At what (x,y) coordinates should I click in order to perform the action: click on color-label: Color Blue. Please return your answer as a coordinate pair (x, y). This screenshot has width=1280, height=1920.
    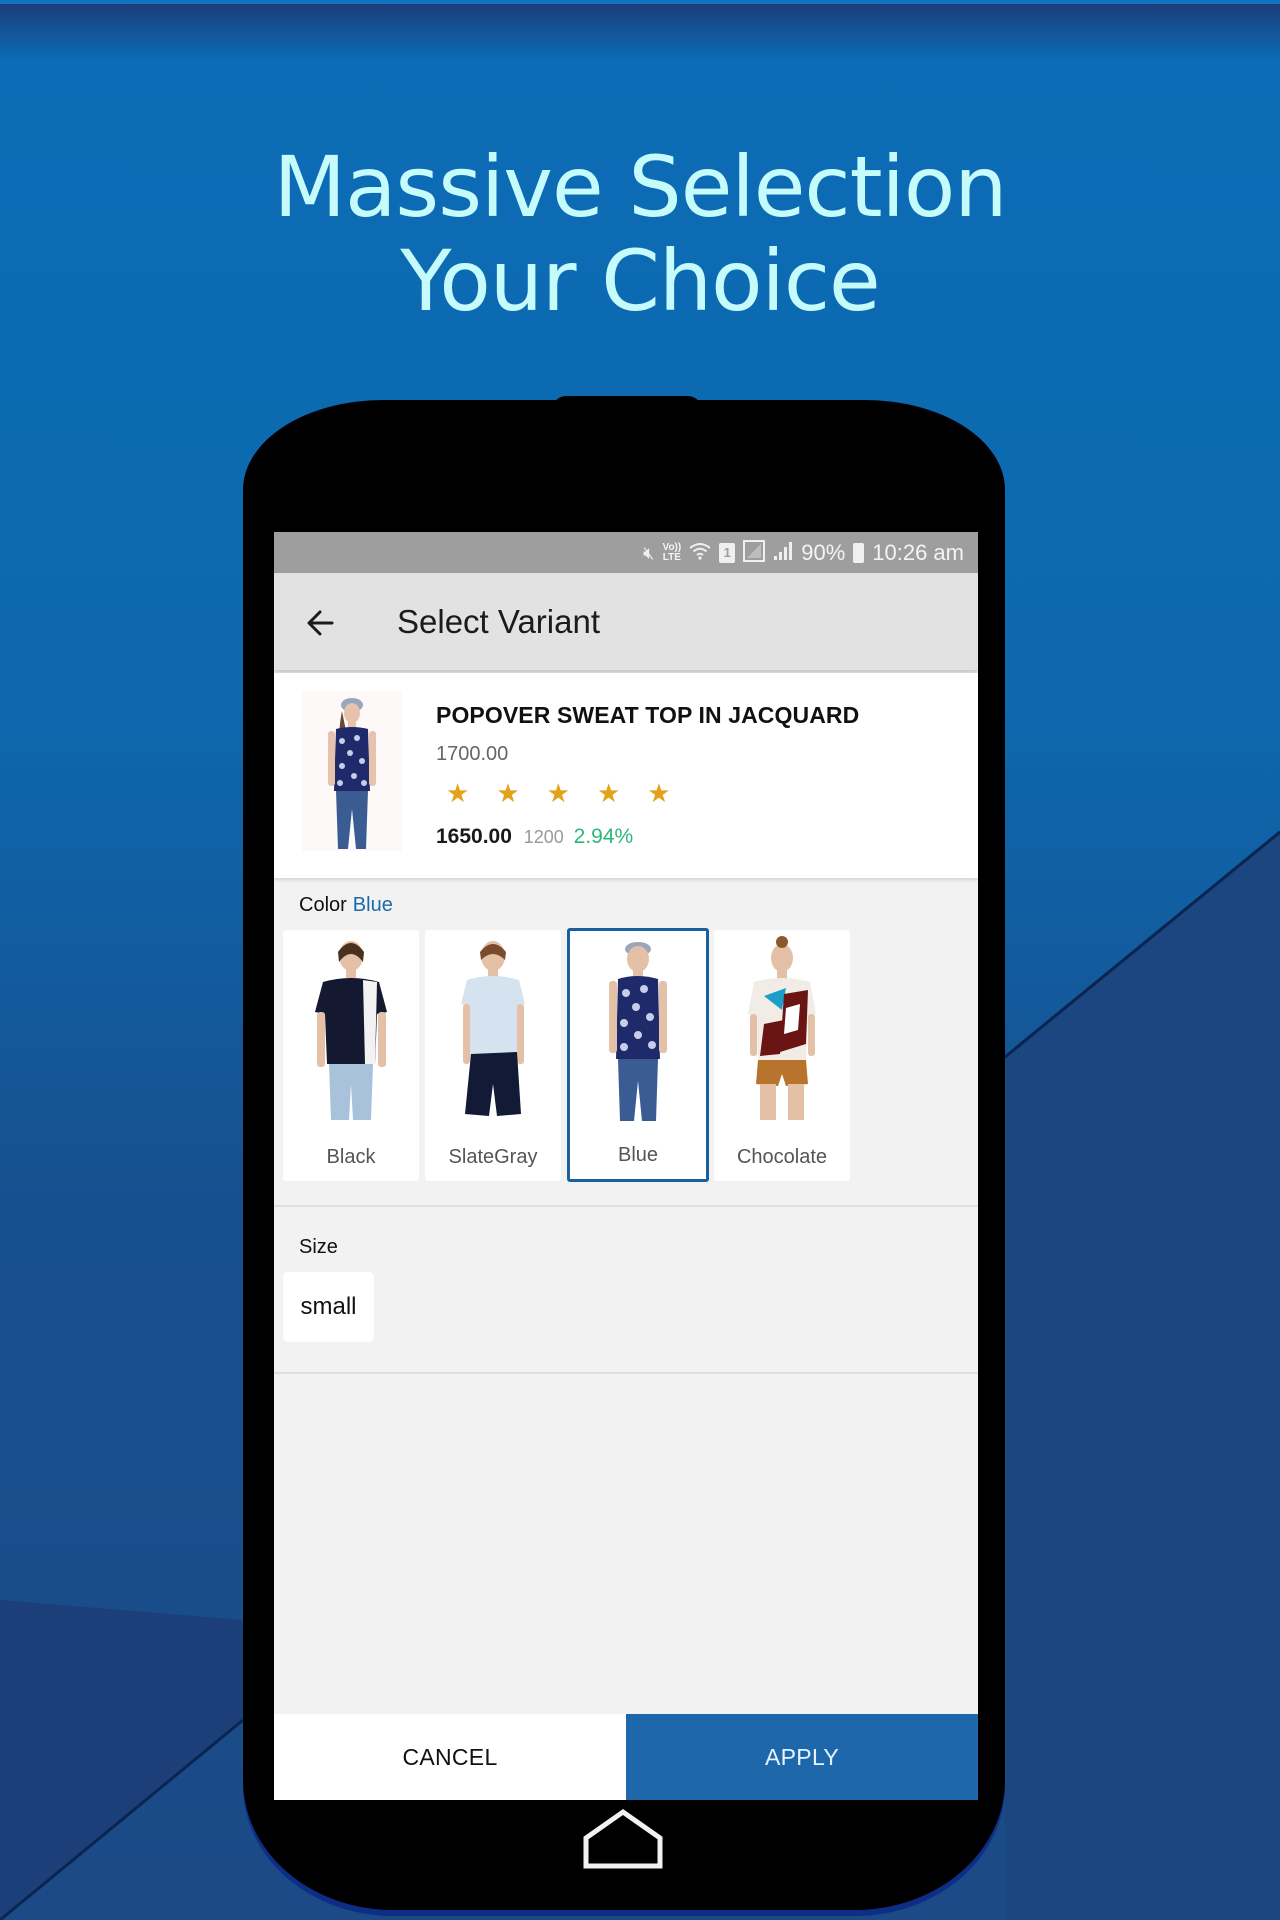
    Looking at the image, I should click on (346, 905).